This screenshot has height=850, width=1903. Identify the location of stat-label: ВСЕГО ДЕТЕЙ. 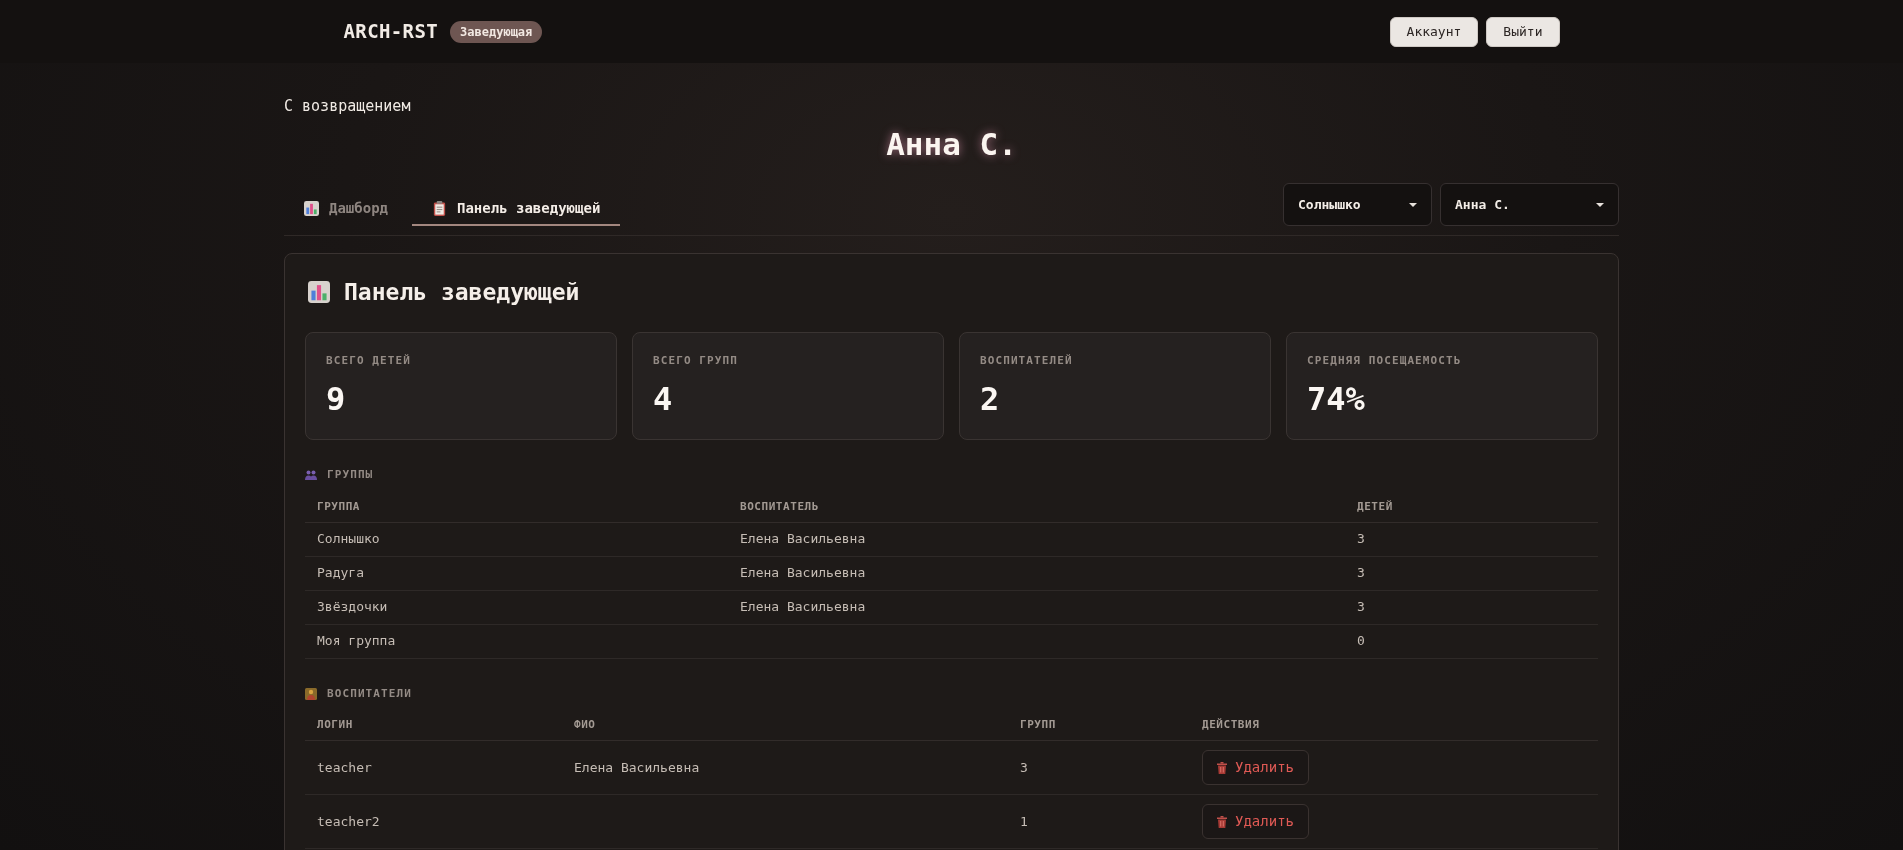
(368, 361).